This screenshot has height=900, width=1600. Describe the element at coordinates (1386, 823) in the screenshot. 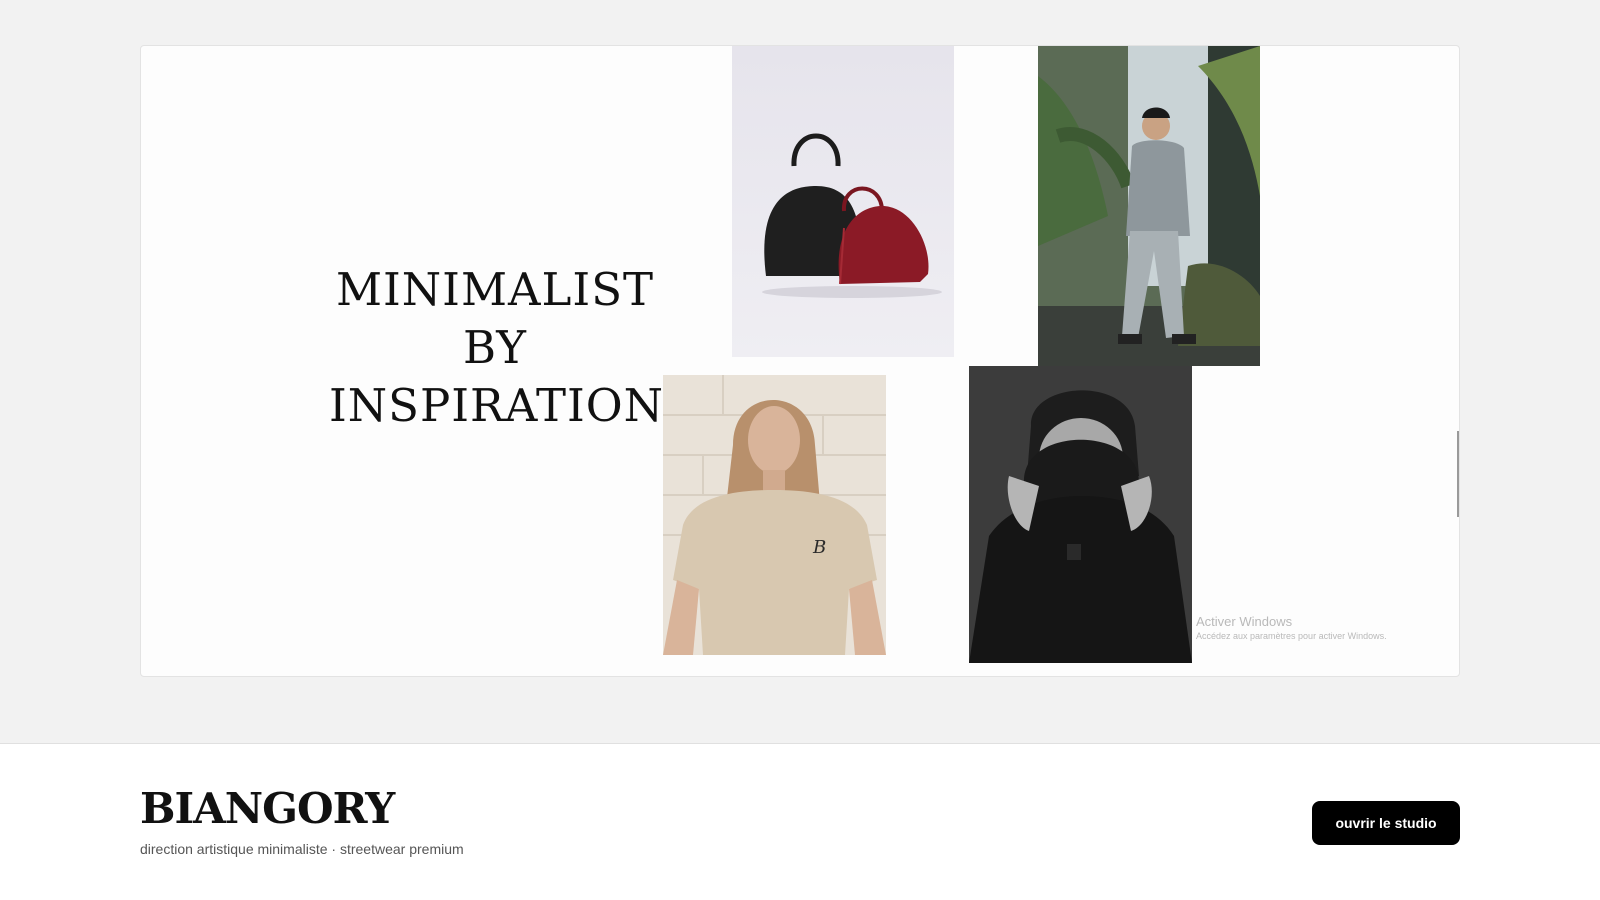

I see `open-studio-button: ouvrir le studio` at that location.